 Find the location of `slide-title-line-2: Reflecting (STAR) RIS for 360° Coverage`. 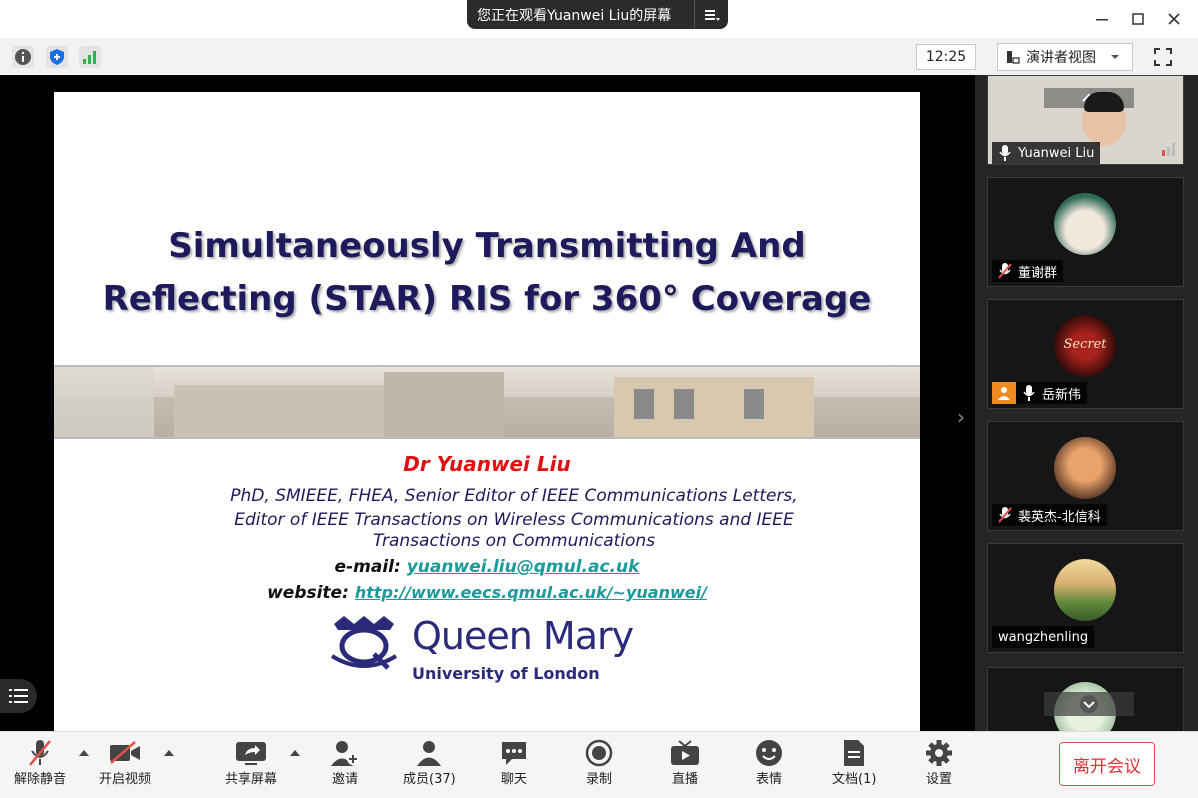

slide-title-line-2: Reflecting (STAR) RIS for 360° Coverage is located at coordinates (487, 299).